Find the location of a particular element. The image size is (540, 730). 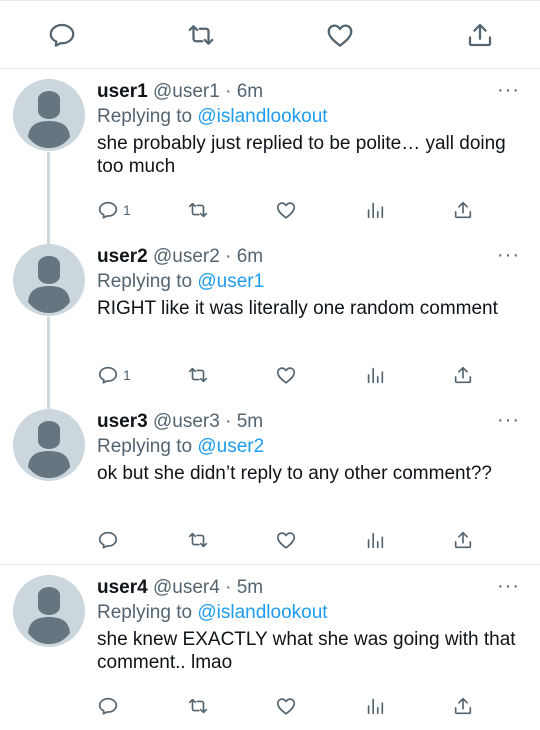

mention-link: @user1 is located at coordinates (230, 281).